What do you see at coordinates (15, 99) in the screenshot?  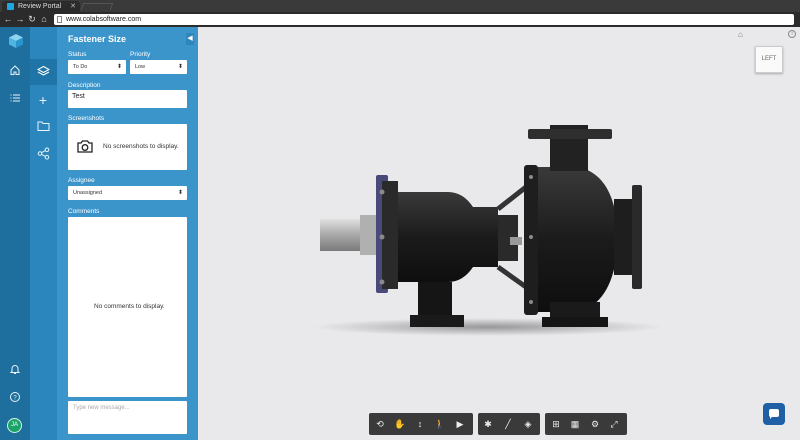 I see `list-nav-icon` at bounding box center [15, 99].